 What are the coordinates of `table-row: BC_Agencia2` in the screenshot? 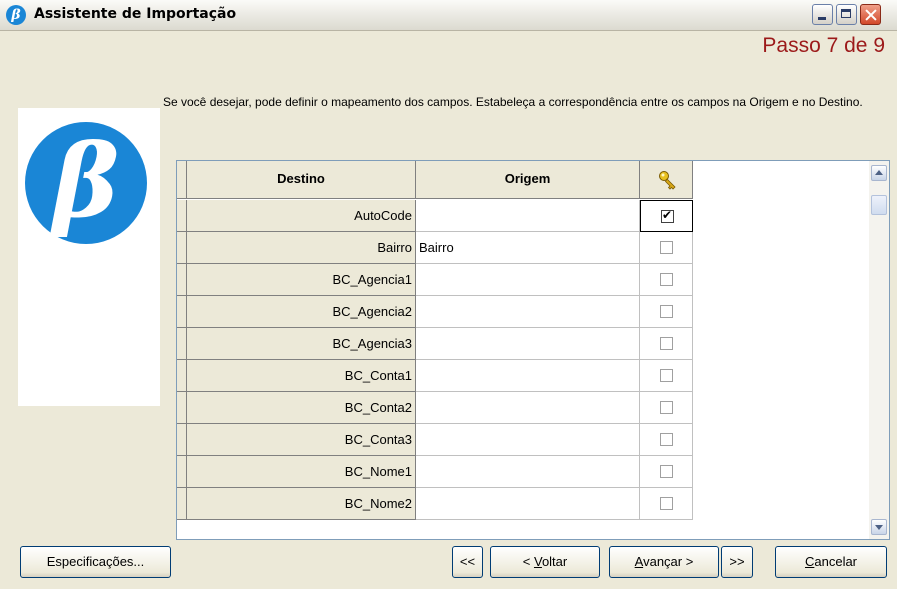 It's located at (437, 312).